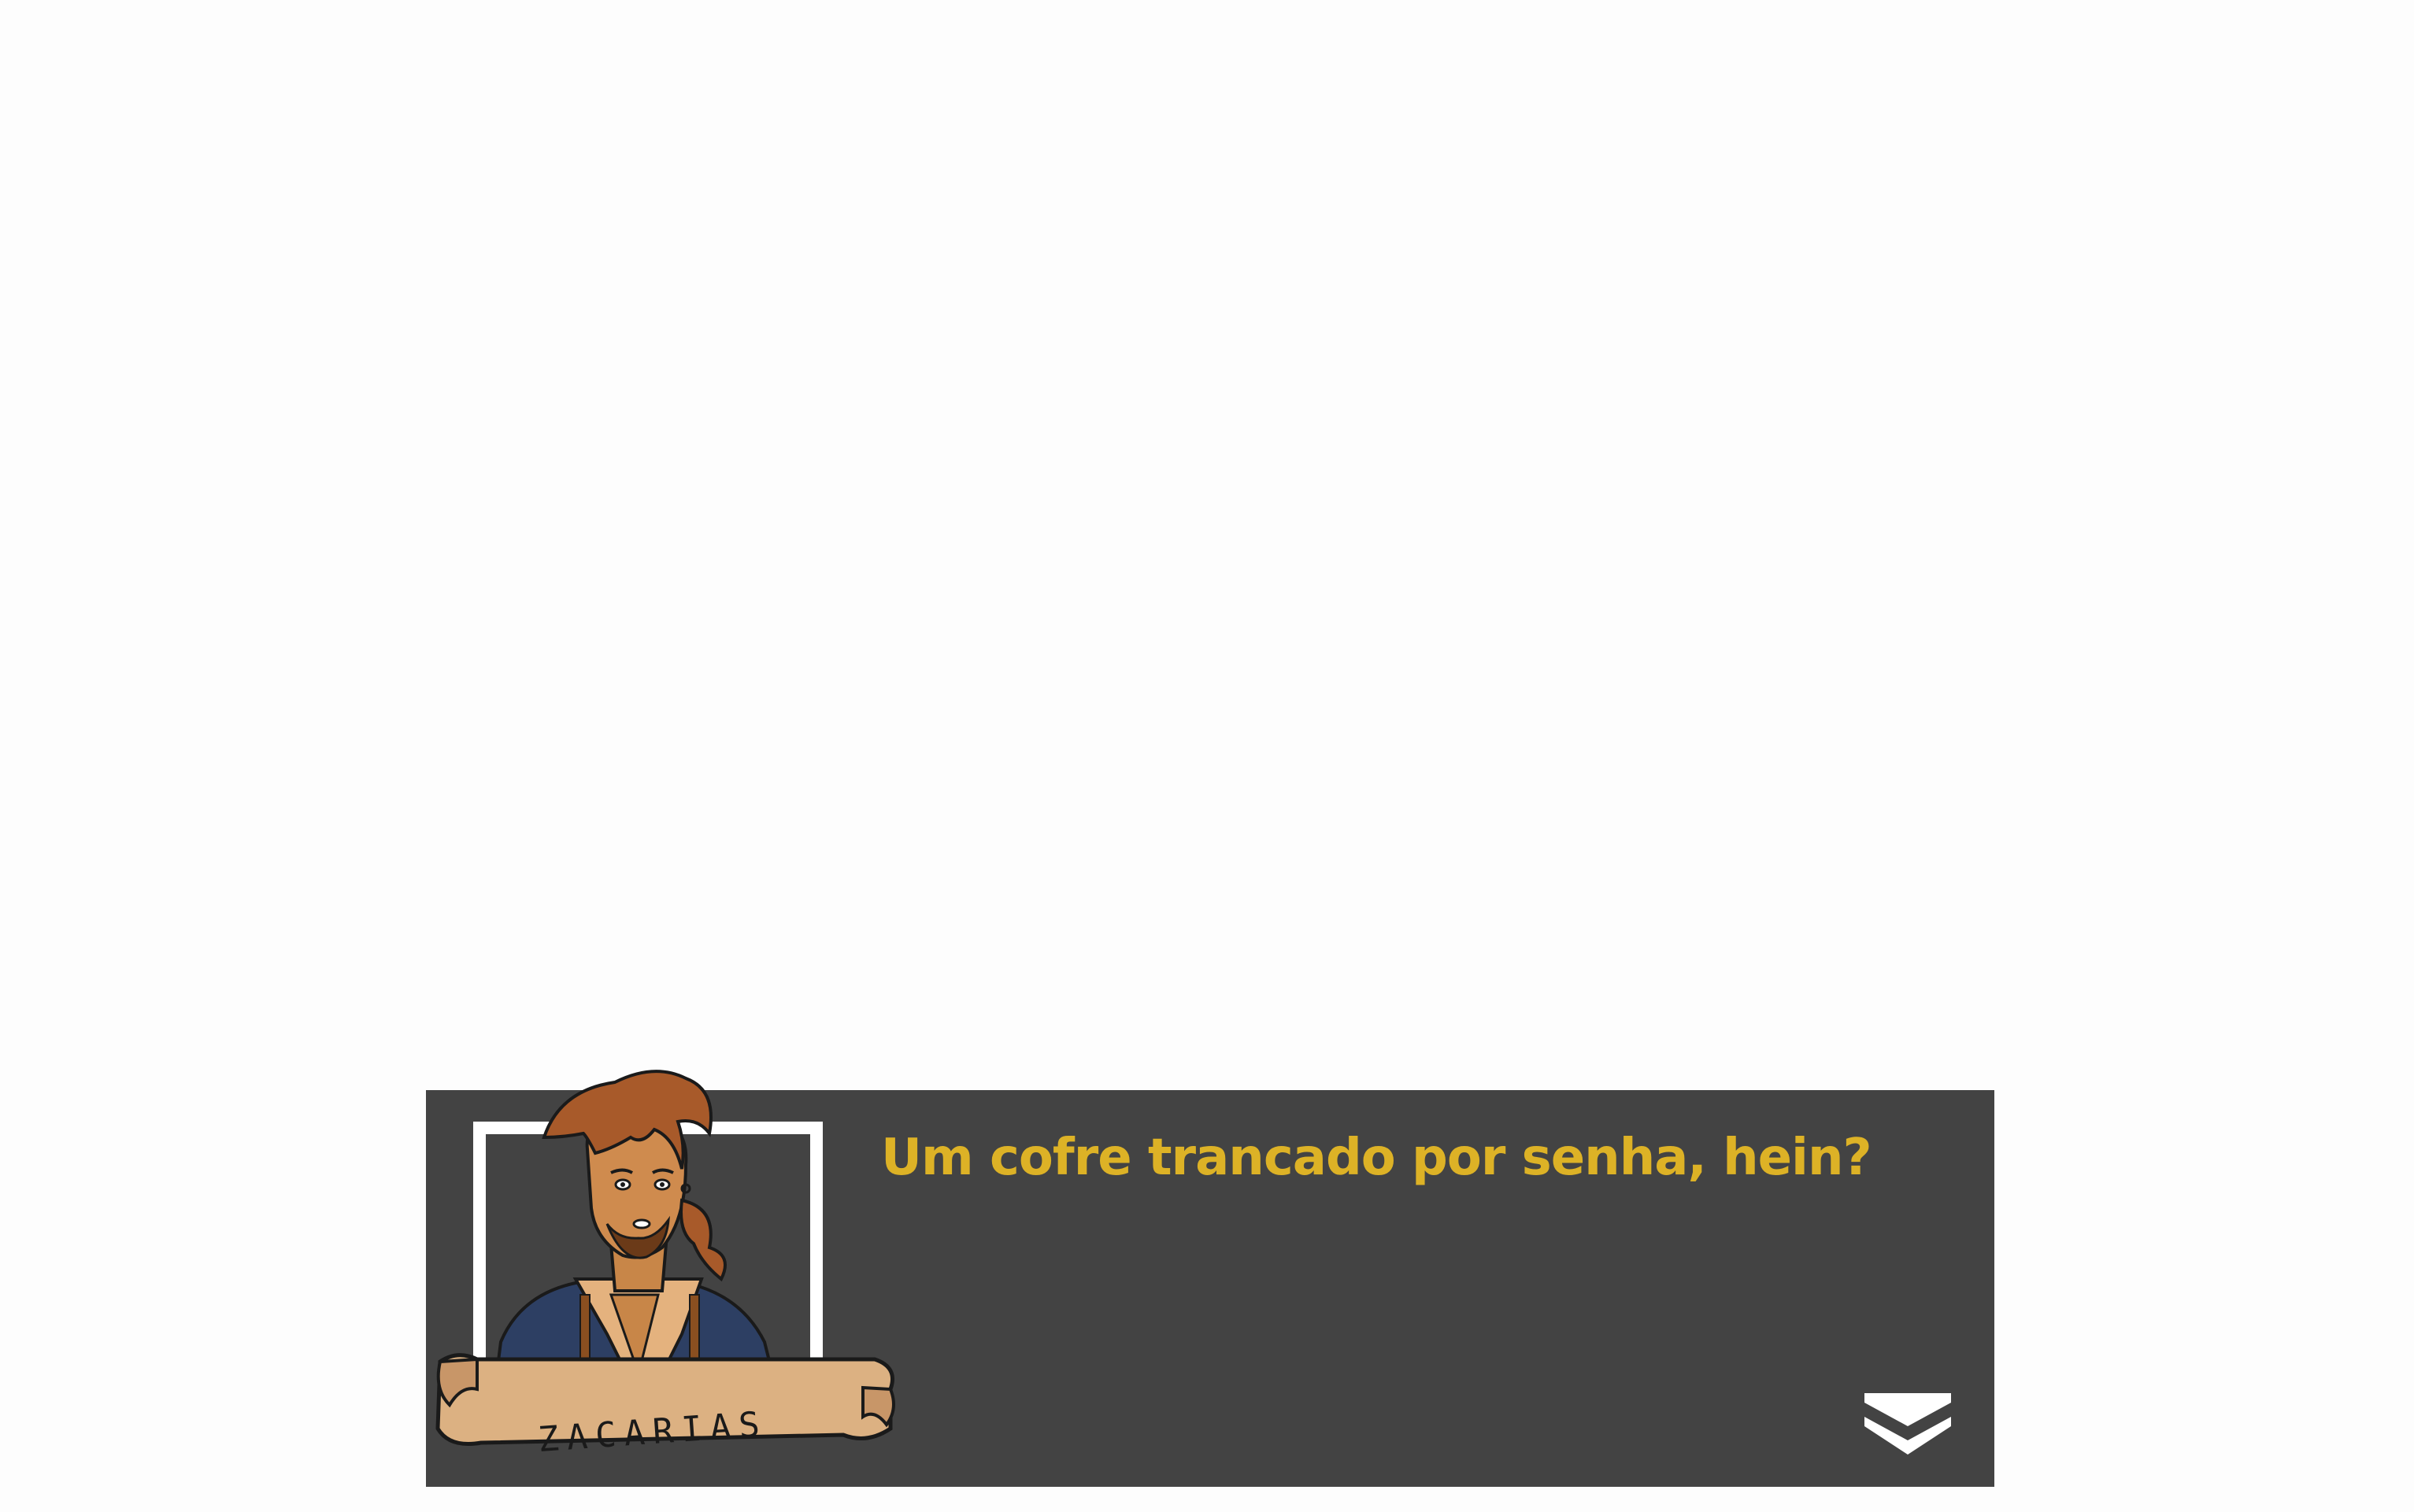 Image resolution: width=2414 pixels, height=1512 pixels. I want to click on dialog-text: Um cofre trancado por senha, hein?, so click(1376, 1158).